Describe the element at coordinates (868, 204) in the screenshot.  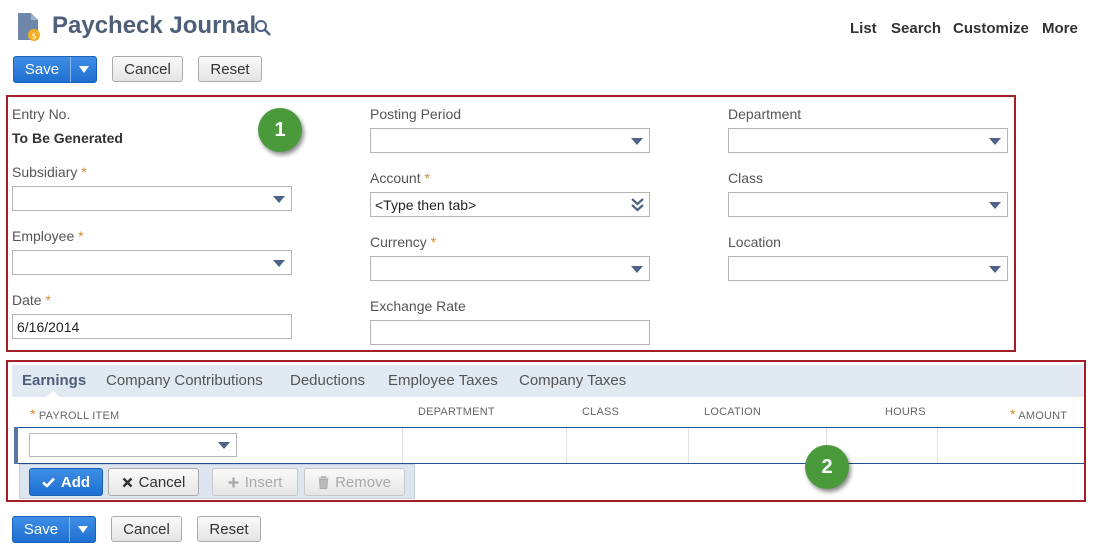
I see `class-select` at that location.